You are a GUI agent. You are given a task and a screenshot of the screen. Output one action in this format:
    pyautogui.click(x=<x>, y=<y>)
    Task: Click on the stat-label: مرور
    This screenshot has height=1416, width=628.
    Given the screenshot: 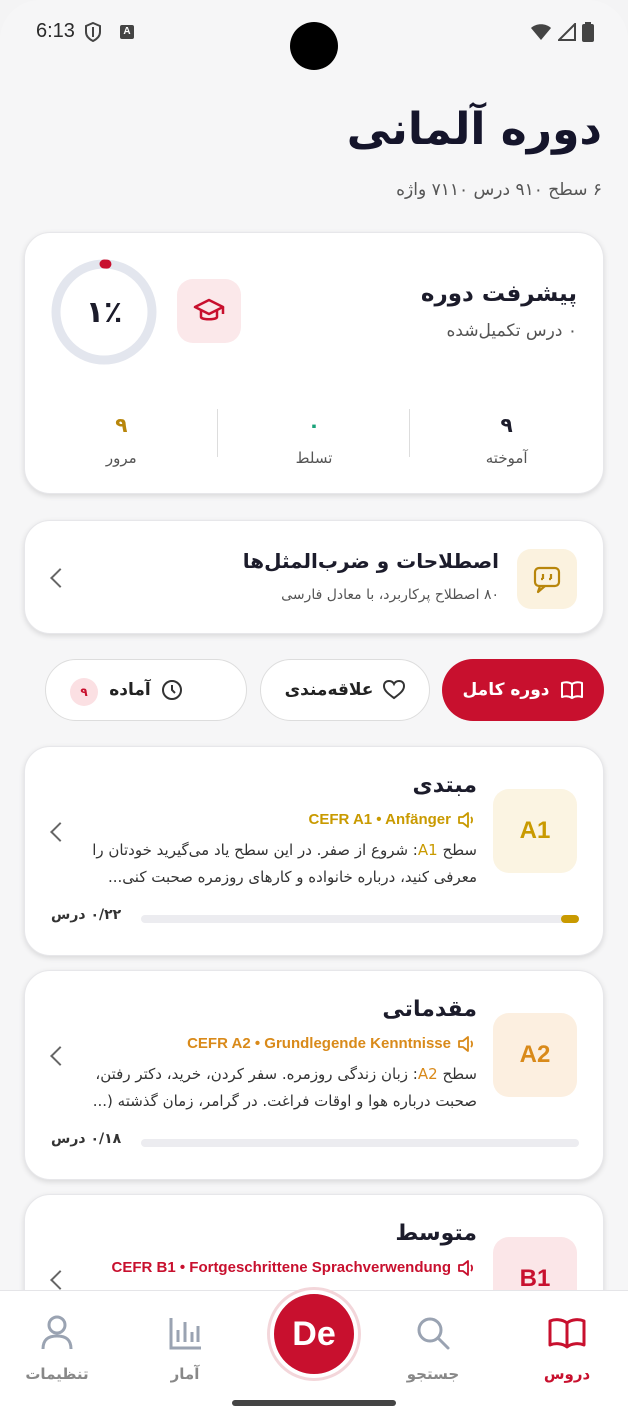 What is the action you would take?
    pyautogui.click(x=121, y=458)
    